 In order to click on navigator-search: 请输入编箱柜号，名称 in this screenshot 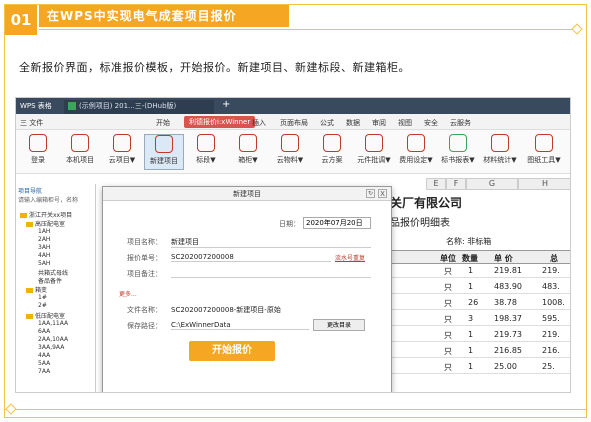, I will do `click(48, 199)`.